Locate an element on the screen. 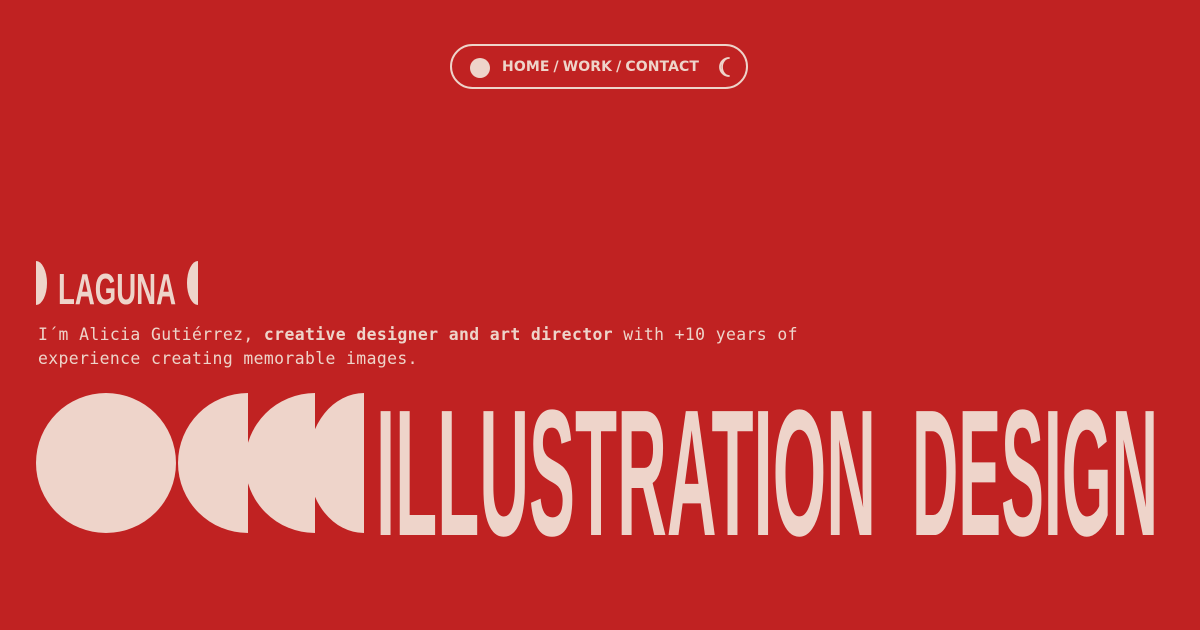 The image size is (1200, 630). circle-icon is located at coordinates (480, 68).